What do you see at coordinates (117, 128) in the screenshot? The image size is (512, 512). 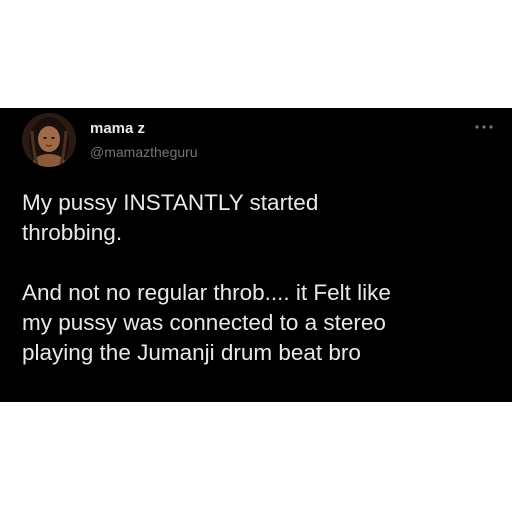 I see `display-name: mama z` at bounding box center [117, 128].